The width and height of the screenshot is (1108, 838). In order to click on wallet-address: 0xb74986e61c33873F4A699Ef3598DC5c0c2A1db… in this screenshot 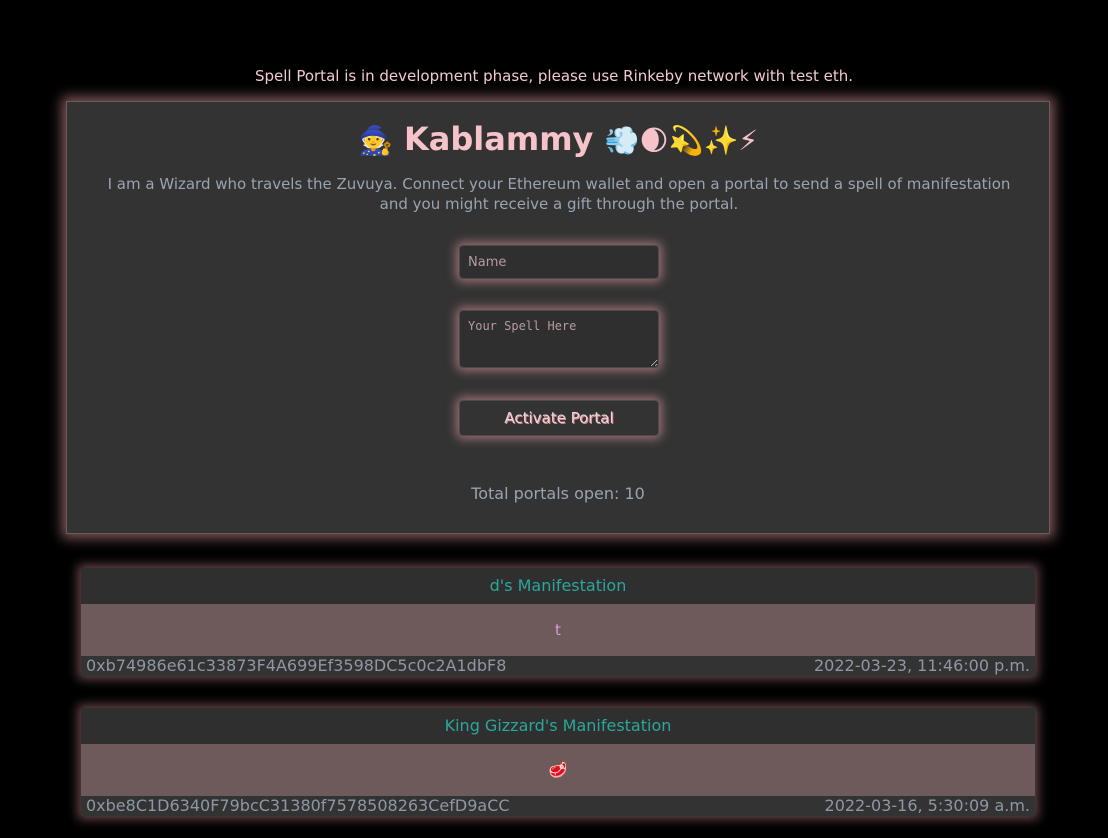, I will do `click(296, 665)`.